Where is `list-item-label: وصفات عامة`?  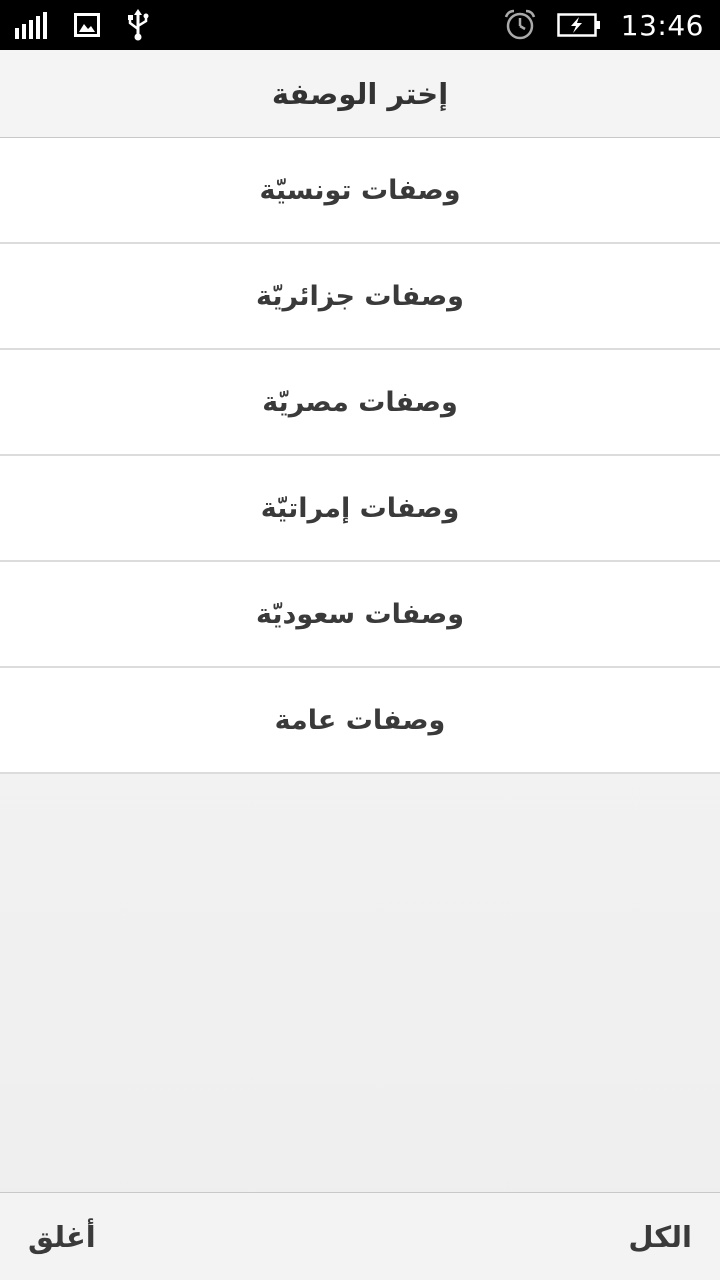 list-item-label: وصفات عامة is located at coordinates (360, 720).